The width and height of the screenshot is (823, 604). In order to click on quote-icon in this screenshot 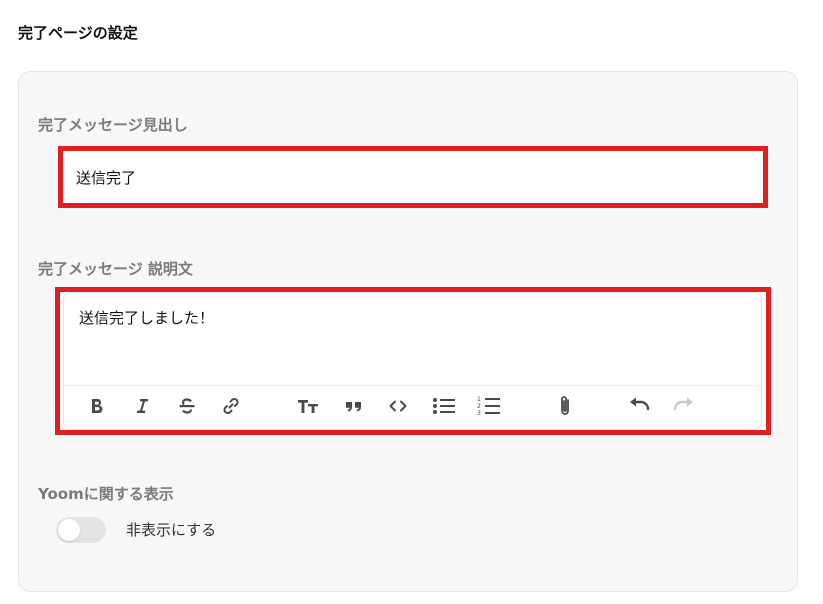, I will do `click(354, 406)`.